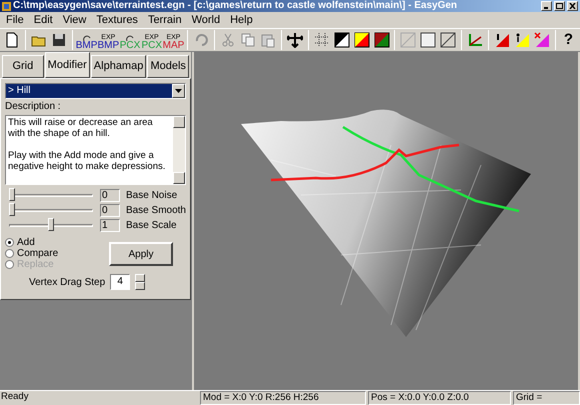 The height and width of the screenshot is (405, 580). What do you see at coordinates (568, 40) in the screenshot?
I see `help-button: ?` at bounding box center [568, 40].